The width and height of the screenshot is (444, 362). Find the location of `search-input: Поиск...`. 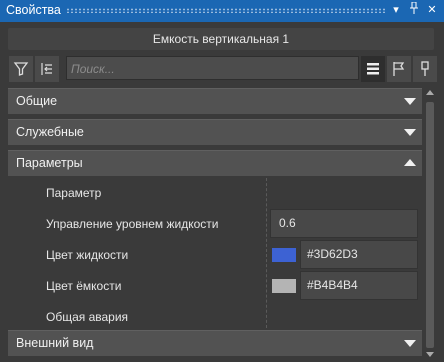

search-input: Поиск... is located at coordinates (212, 68).